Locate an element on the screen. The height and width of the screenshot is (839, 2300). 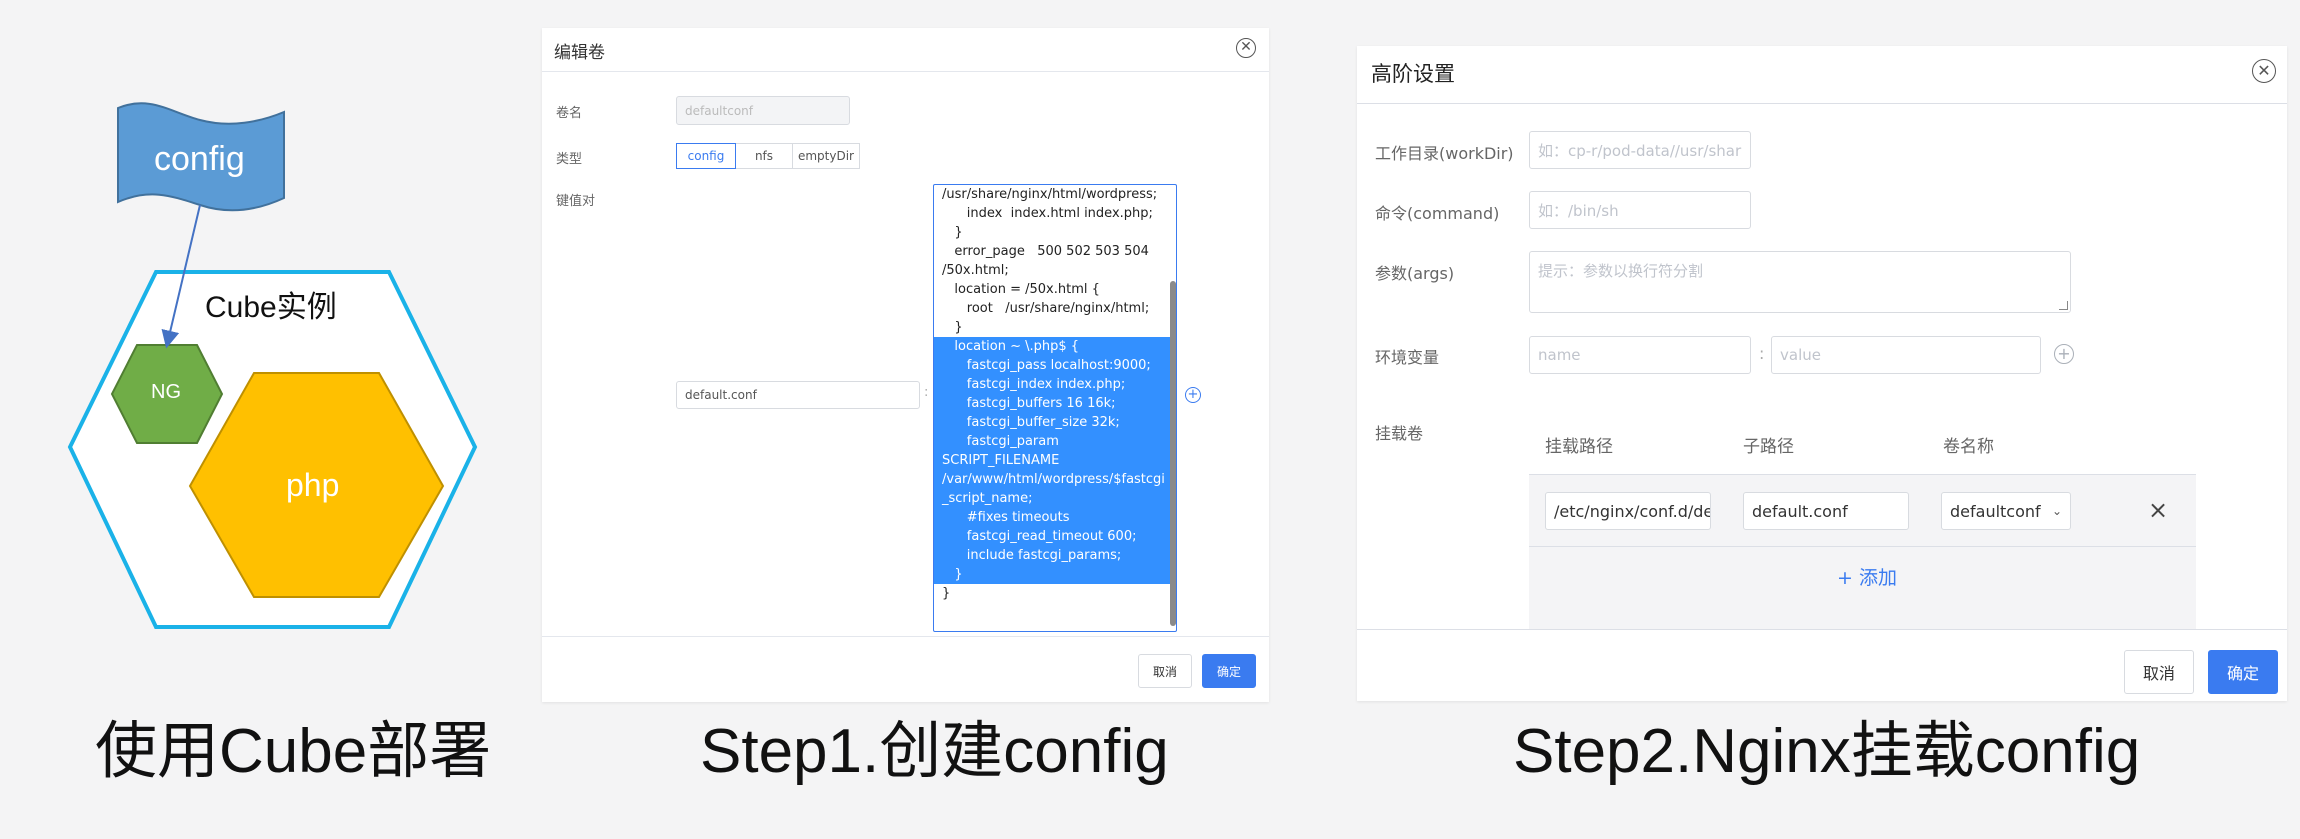
type-selector: config nfs emptyDir is located at coordinates (768, 156).